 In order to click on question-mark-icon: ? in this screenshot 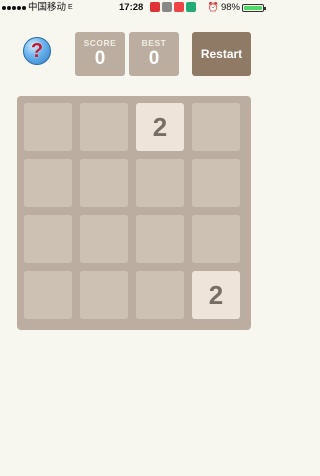, I will do `click(37, 51)`.